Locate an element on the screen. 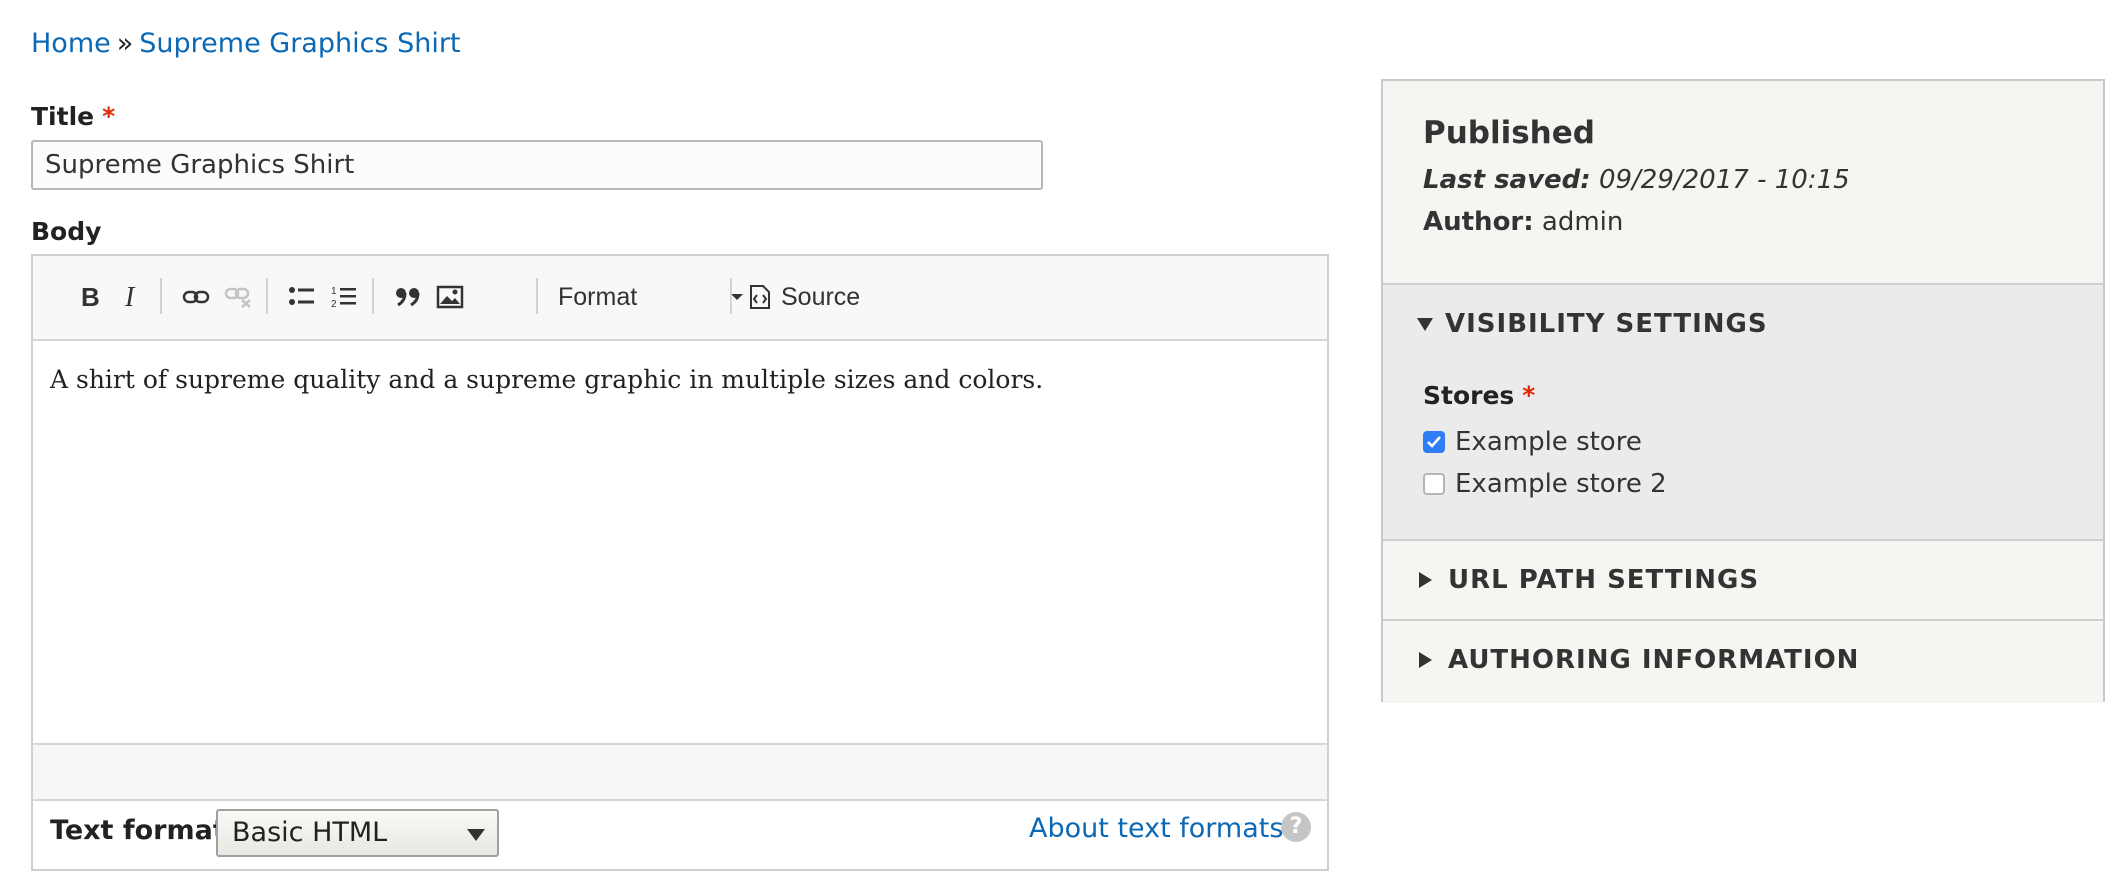 This screenshot has width=2128, height=886. svg-text: 1 is located at coordinates (334, 291).